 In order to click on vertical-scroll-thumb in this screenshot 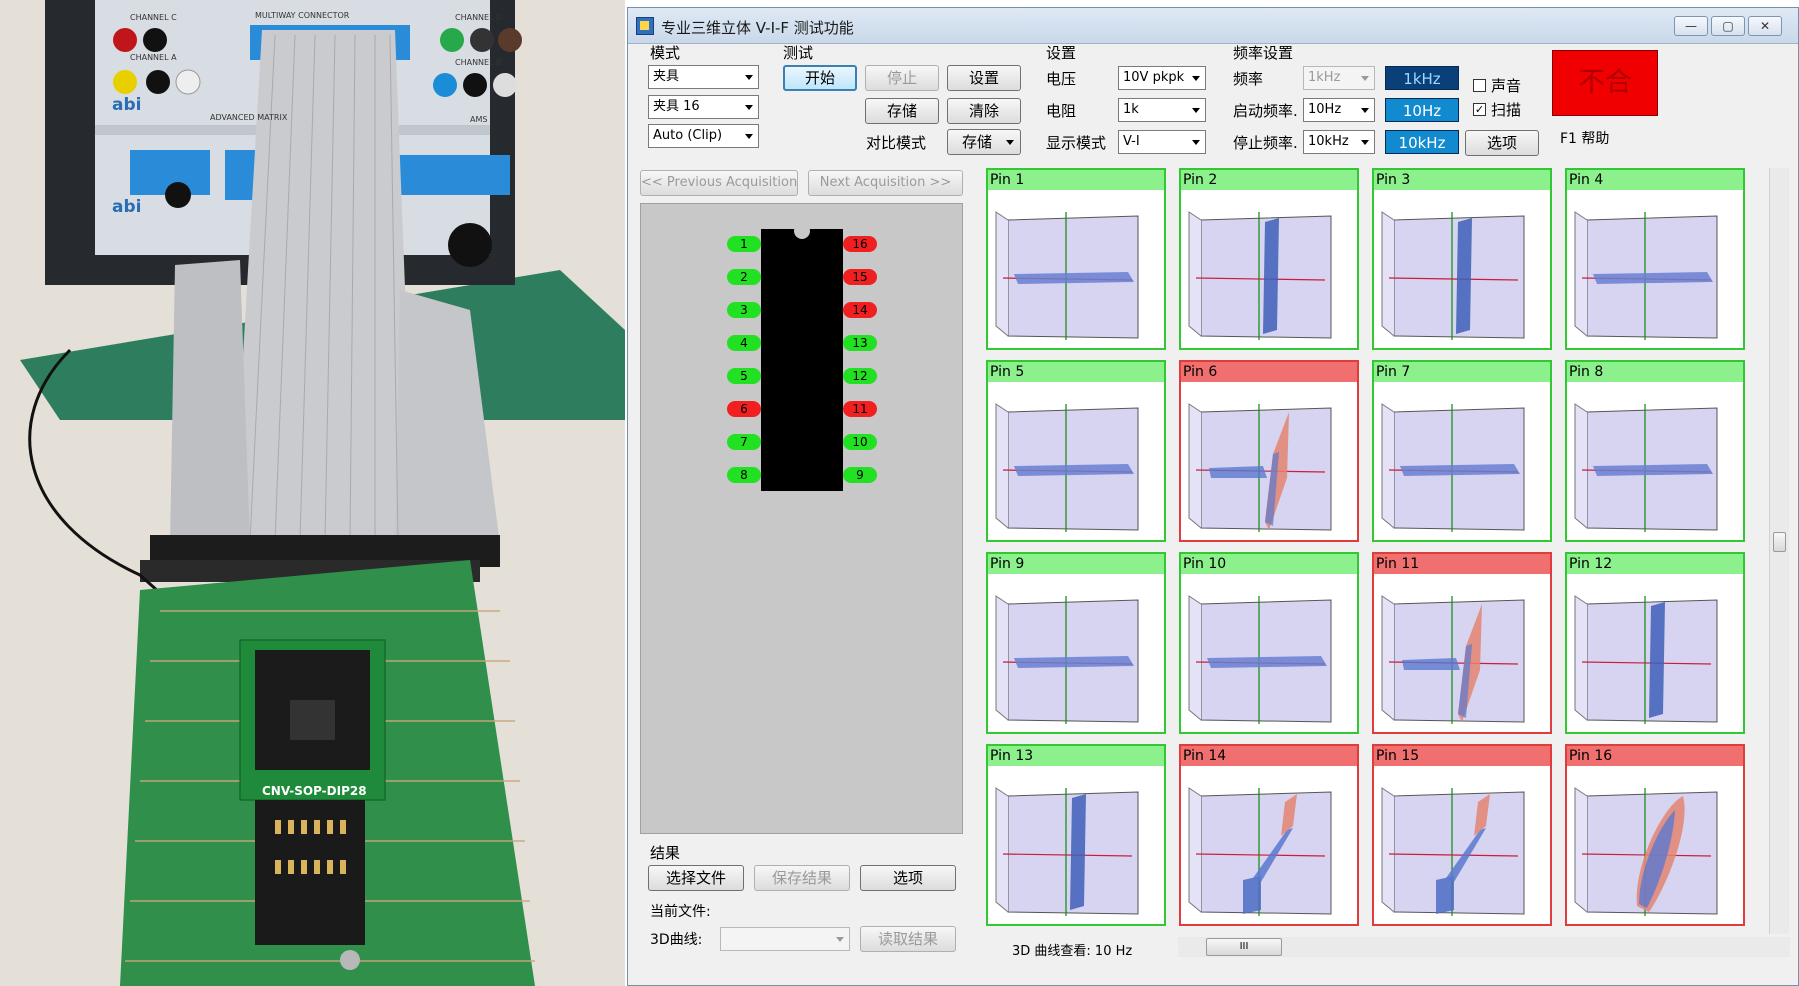, I will do `click(1779, 542)`.